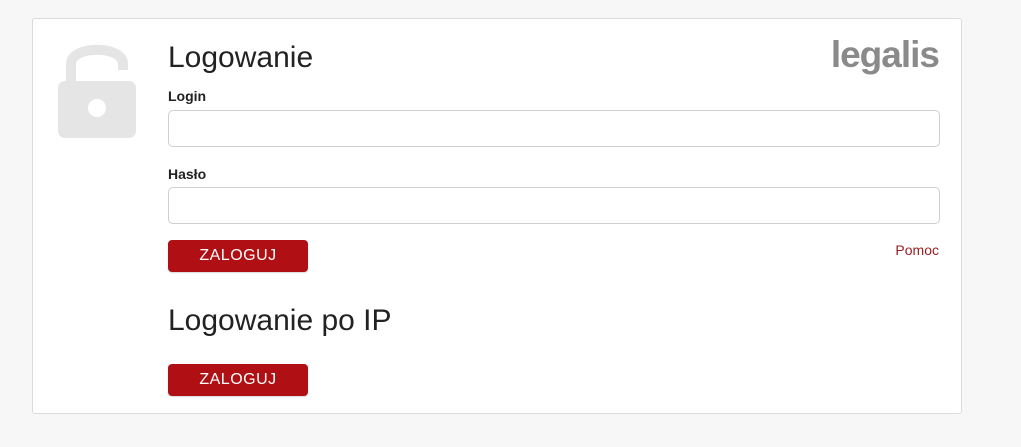 Image resolution: width=1021 pixels, height=447 pixels. Describe the element at coordinates (554, 205) in the screenshot. I see `password-input` at that location.